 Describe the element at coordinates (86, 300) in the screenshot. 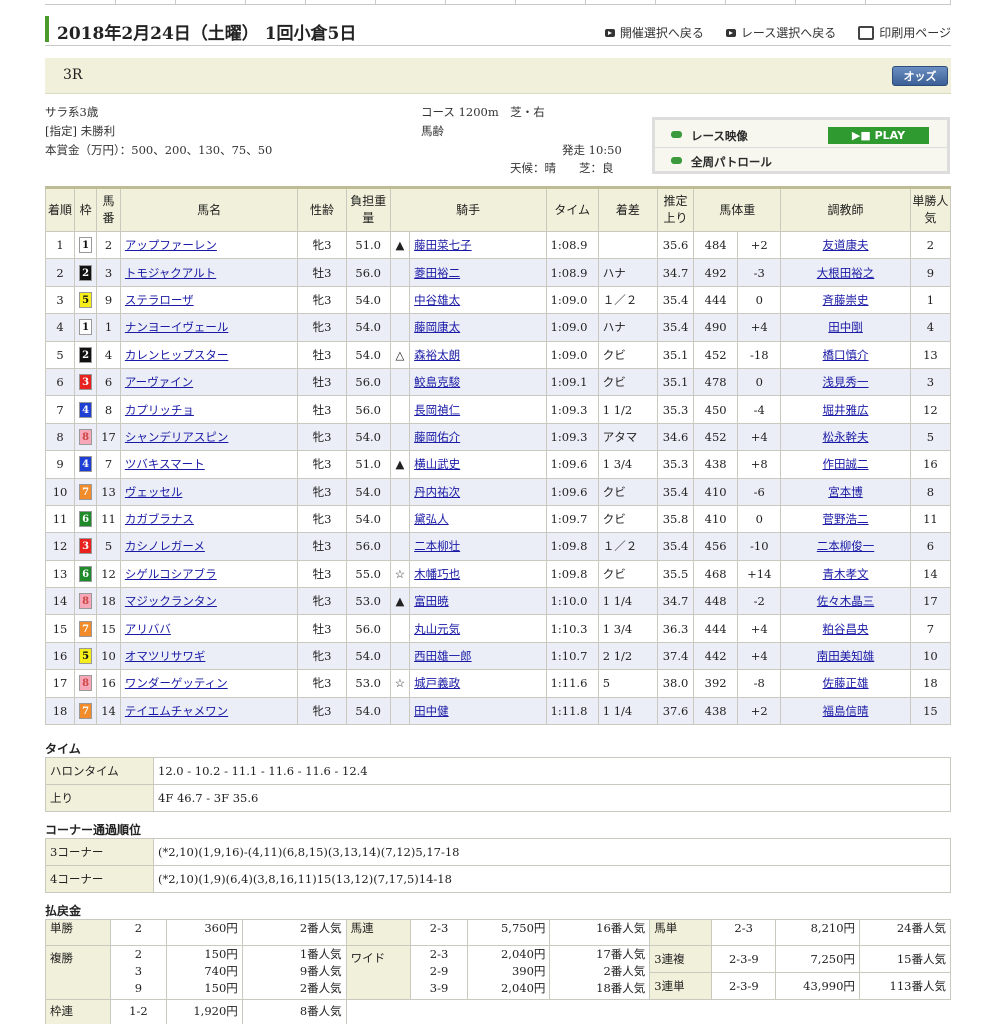

I see `waku-badge-cell: 5` at that location.